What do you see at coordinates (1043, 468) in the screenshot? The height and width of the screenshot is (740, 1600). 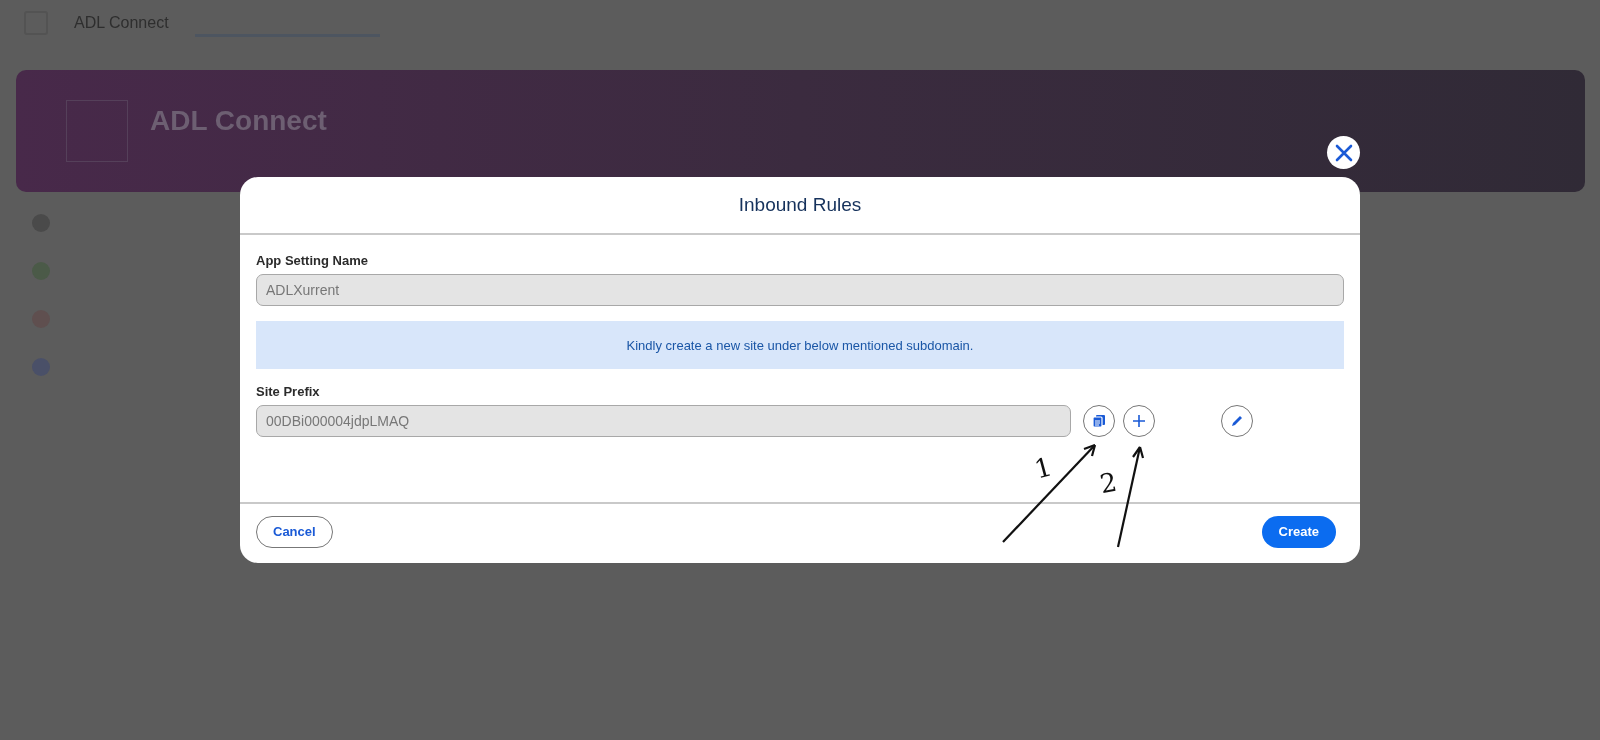 I see `annotation-number: 1` at bounding box center [1043, 468].